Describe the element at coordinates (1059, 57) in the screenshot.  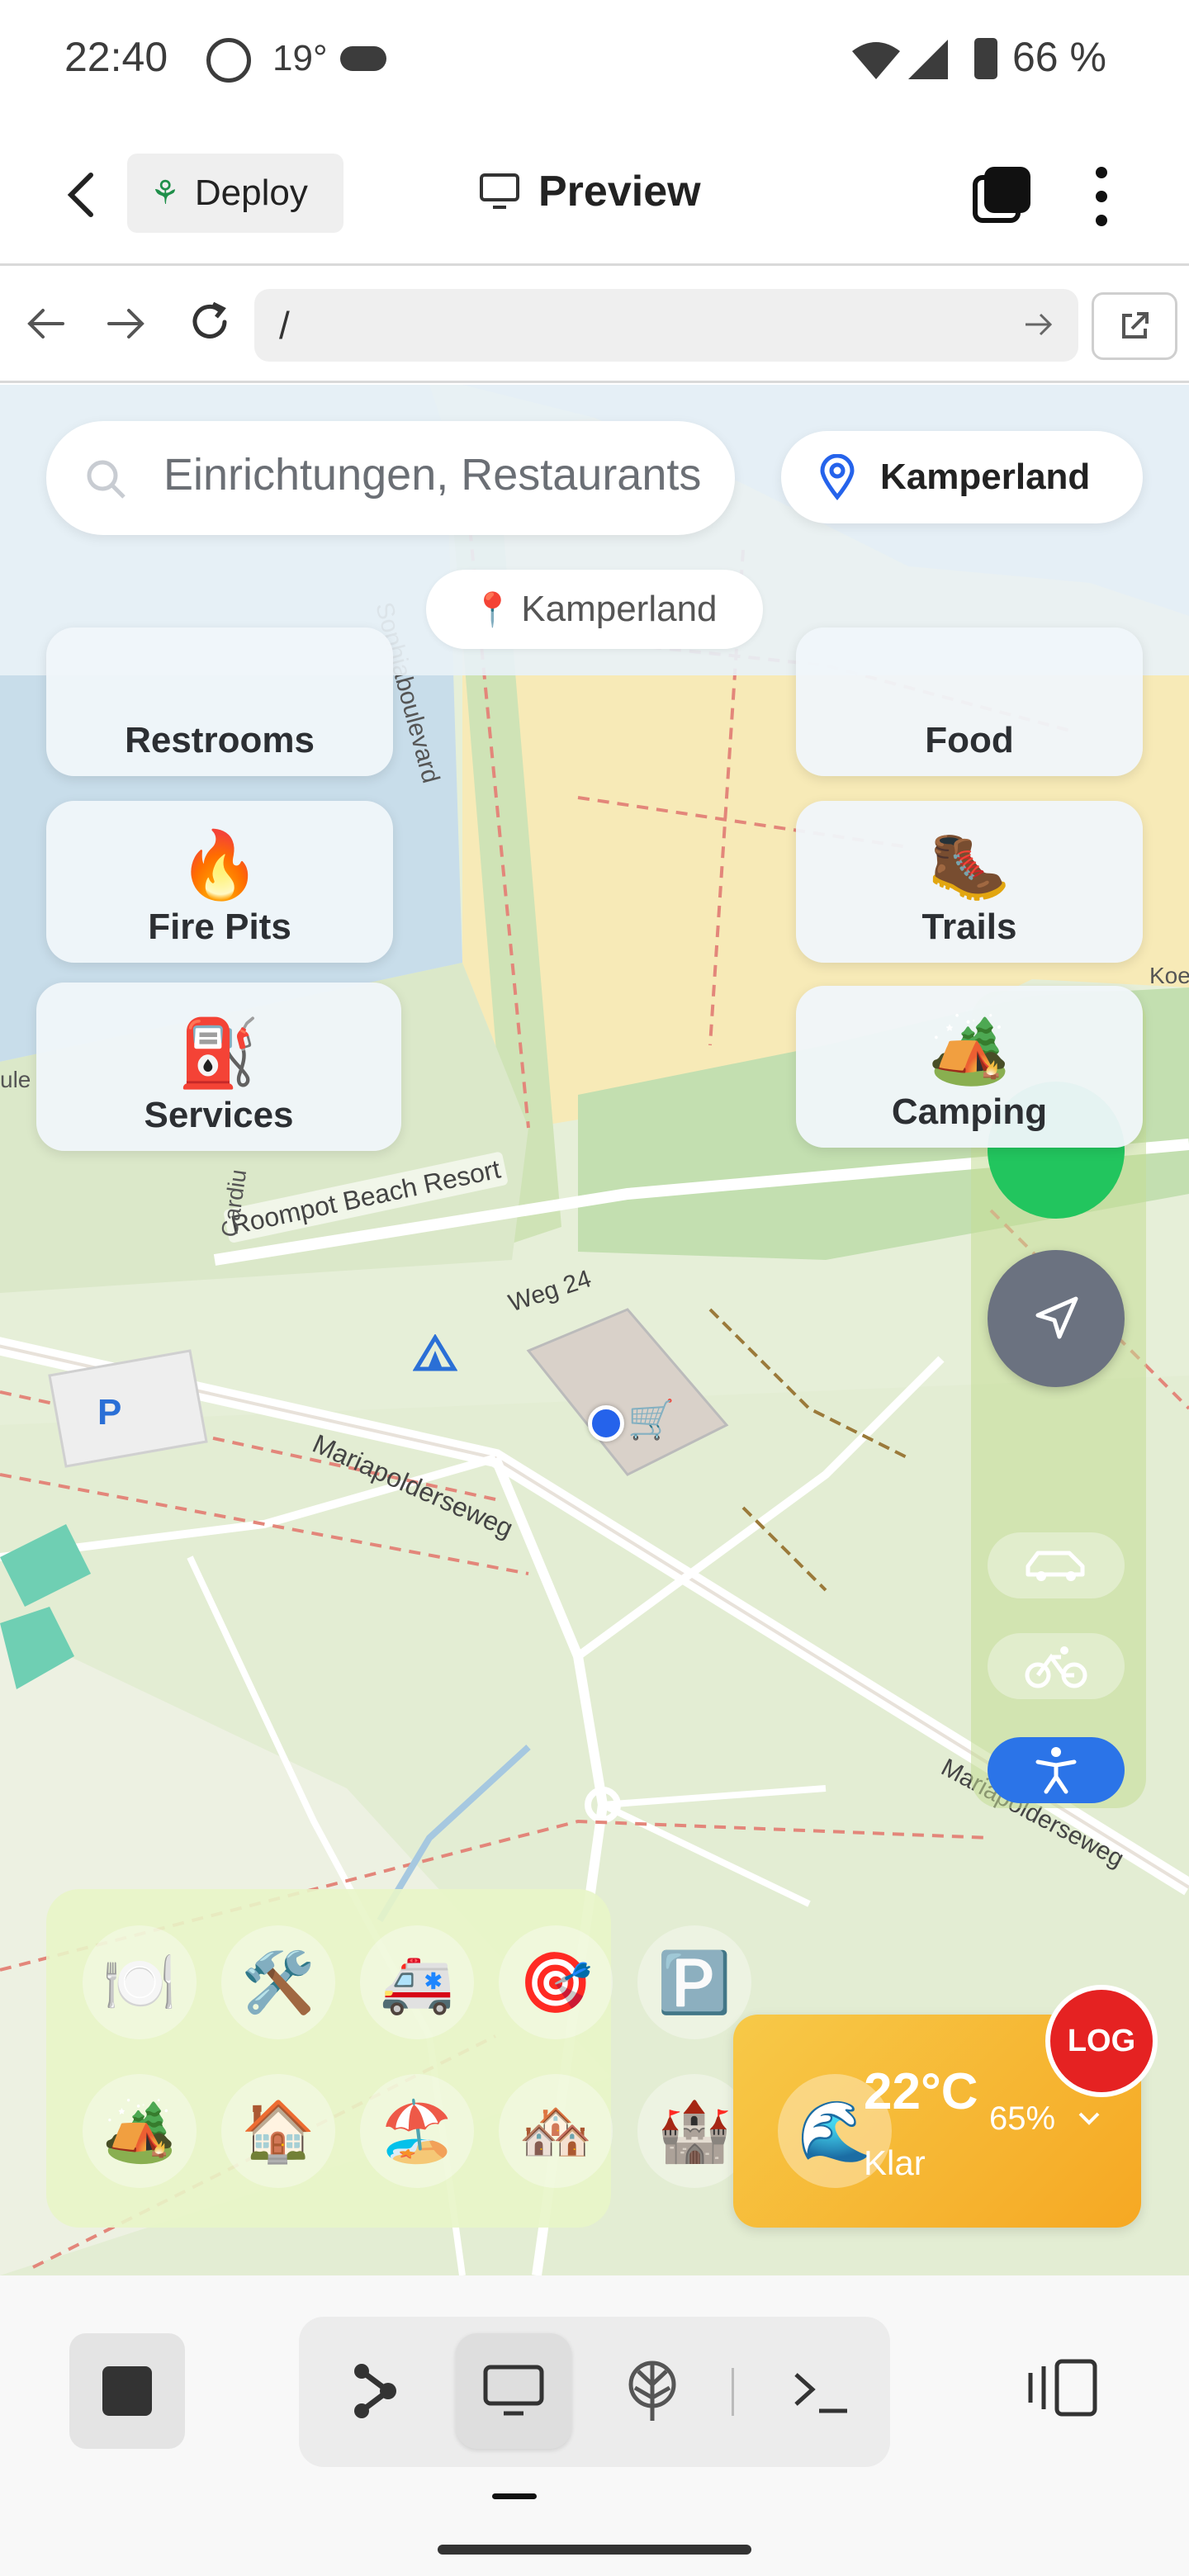
I see `battery-percent: 66 %` at that location.